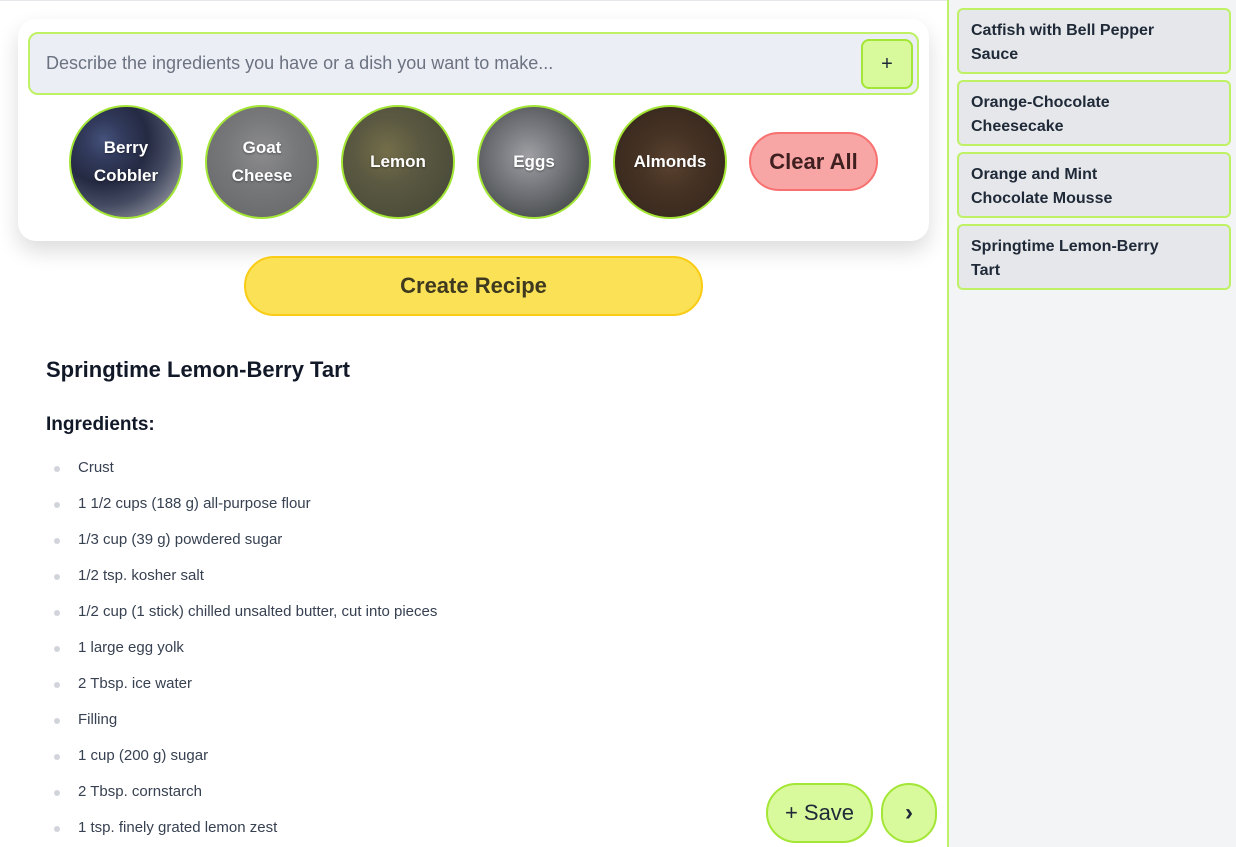 The height and width of the screenshot is (847, 1236). I want to click on chip-label: Almonds, so click(670, 161).